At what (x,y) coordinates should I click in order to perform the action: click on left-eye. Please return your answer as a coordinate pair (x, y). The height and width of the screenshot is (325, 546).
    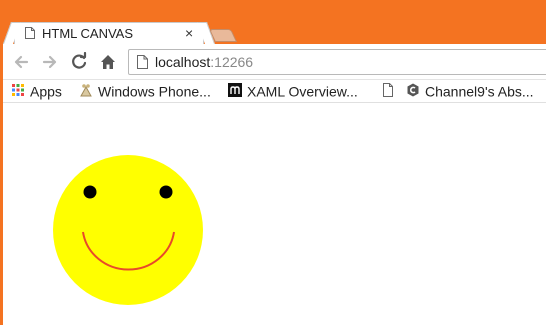
    Looking at the image, I should click on (90, 192).